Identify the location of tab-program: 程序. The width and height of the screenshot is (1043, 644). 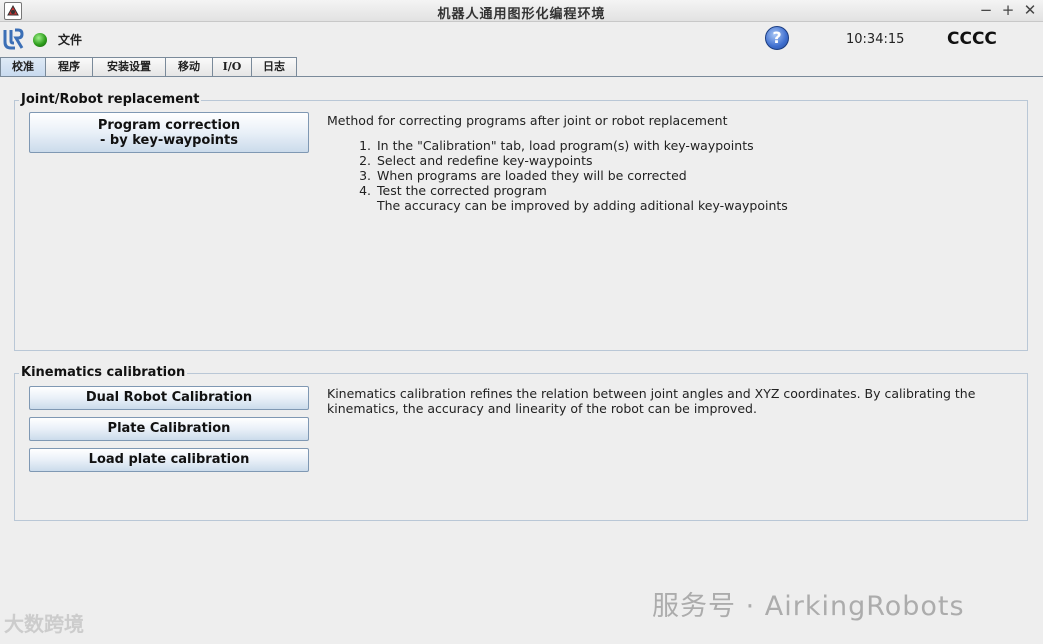
(69, 67).